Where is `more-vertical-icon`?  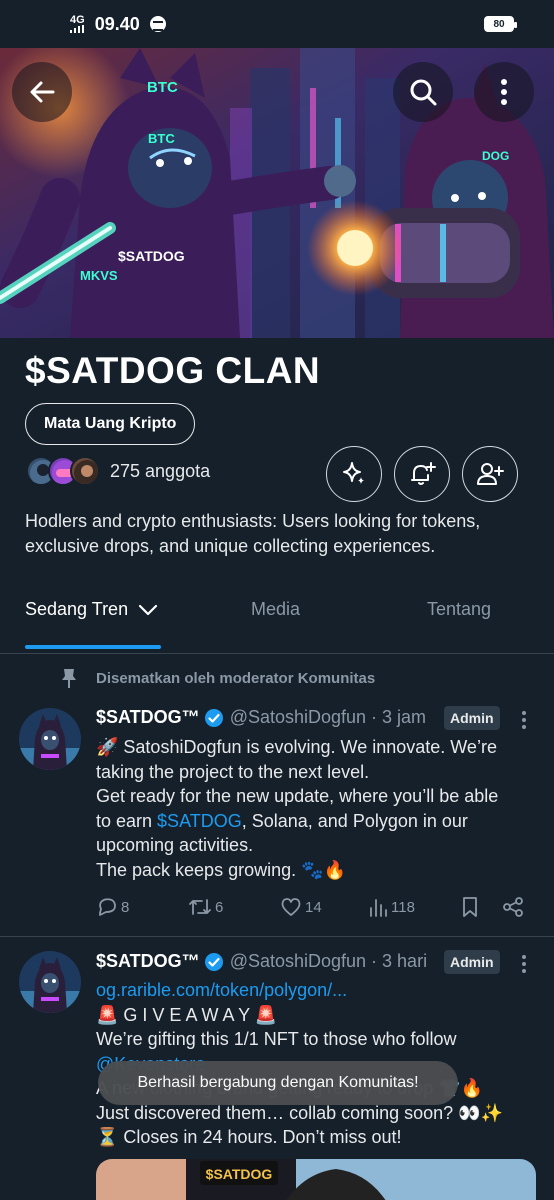 more-vertical-icon is located at coordinates (504, 92).